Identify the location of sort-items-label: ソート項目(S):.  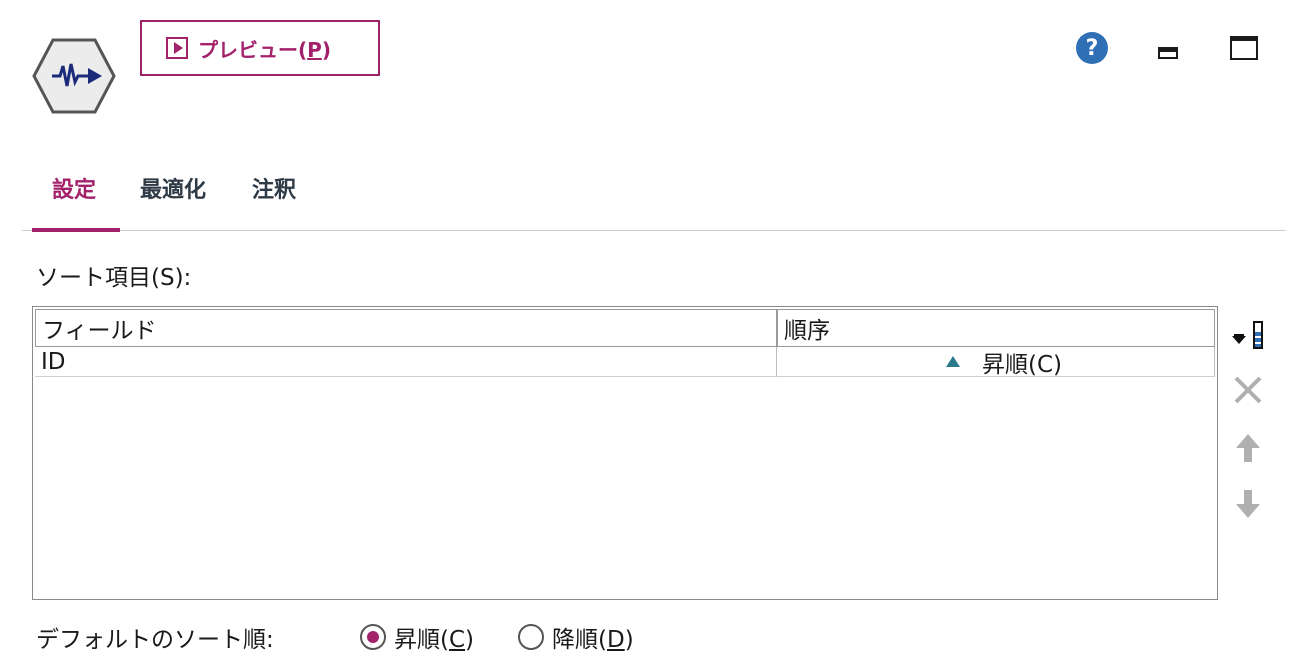
(114, 278).